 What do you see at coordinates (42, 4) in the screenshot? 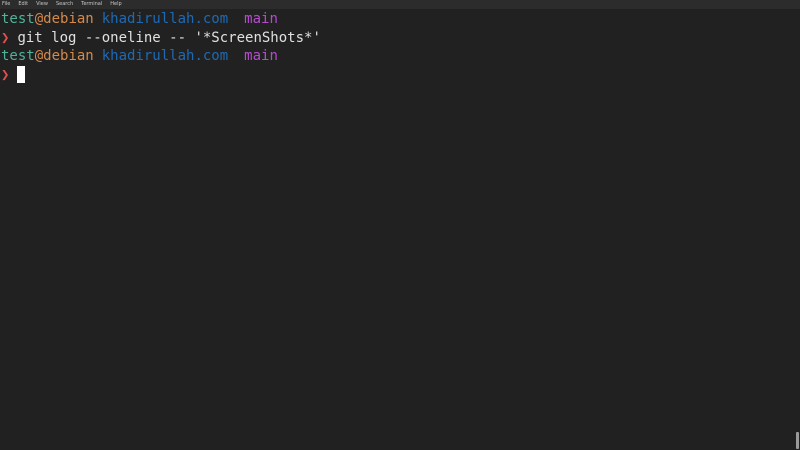
I see `menu-view: View` at bounding box center [42, 4].